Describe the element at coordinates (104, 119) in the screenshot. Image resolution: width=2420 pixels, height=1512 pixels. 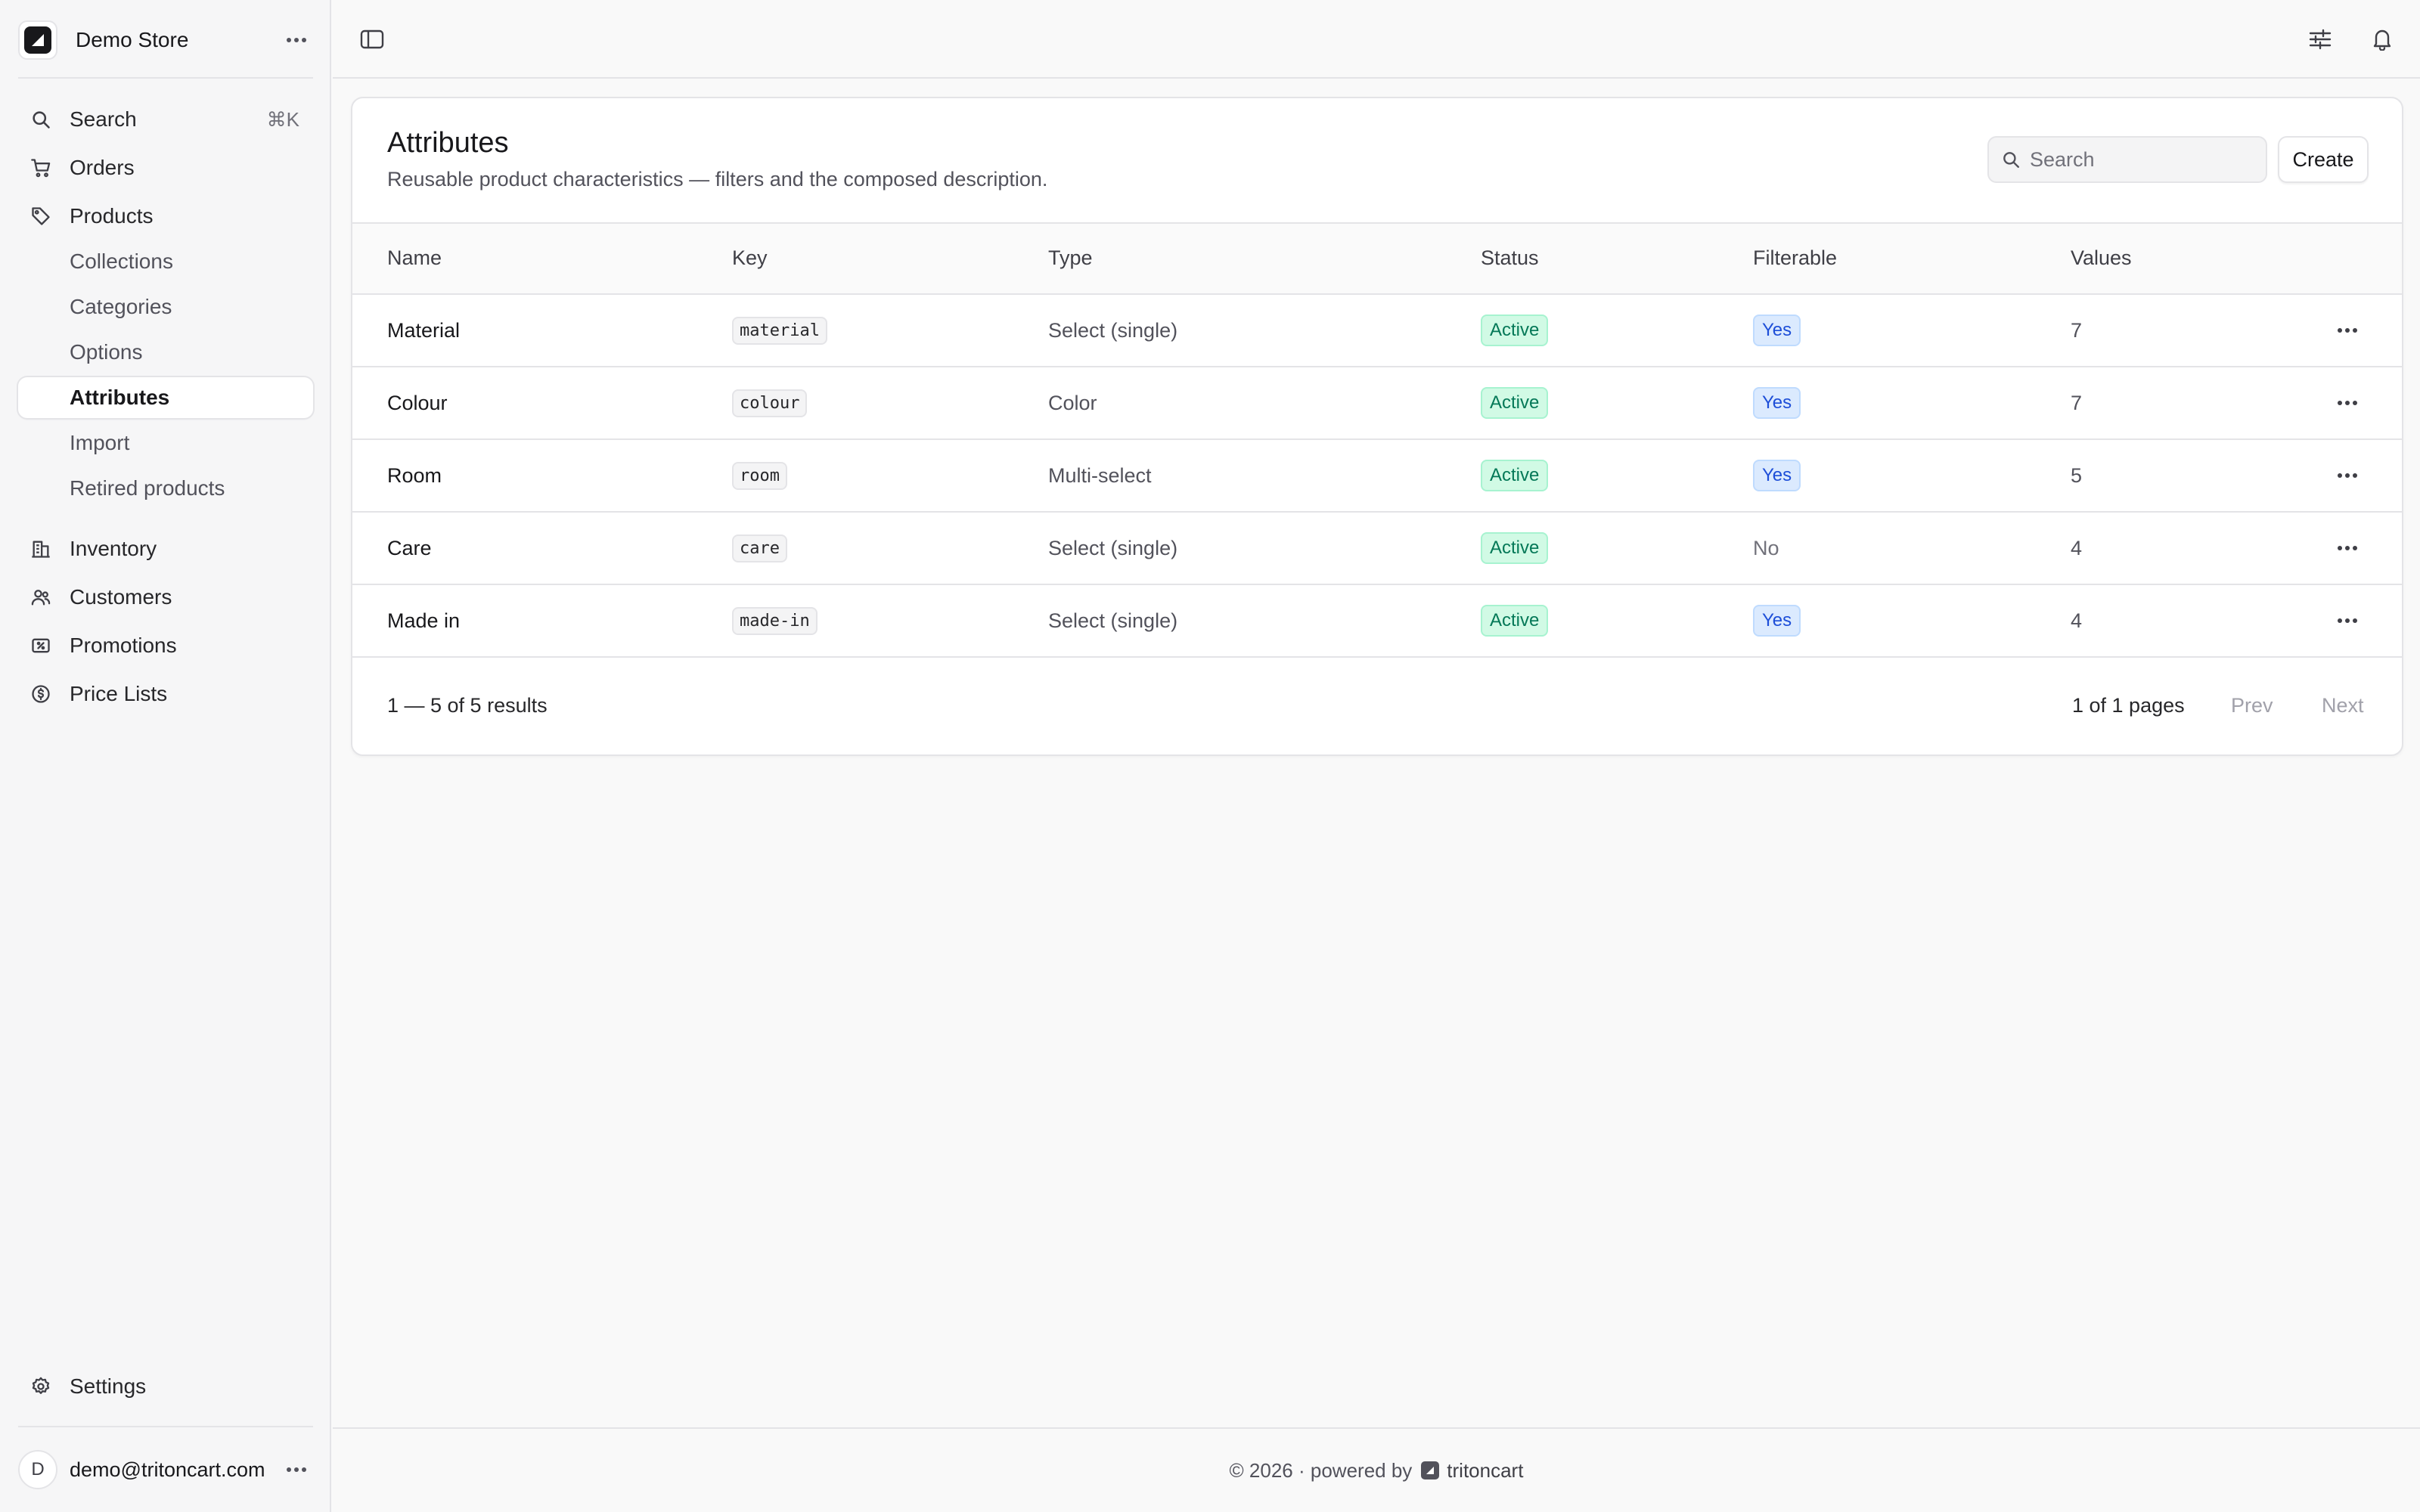
I see `sidebar-search-label: Search` at that location.